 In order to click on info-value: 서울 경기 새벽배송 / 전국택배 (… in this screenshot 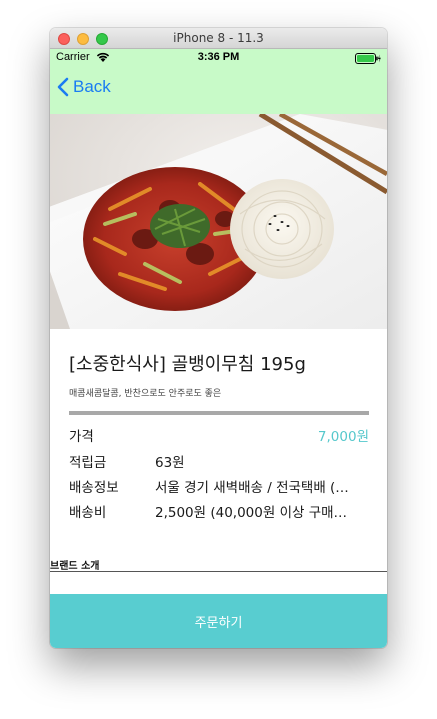, I will do `click(252, 488)`.